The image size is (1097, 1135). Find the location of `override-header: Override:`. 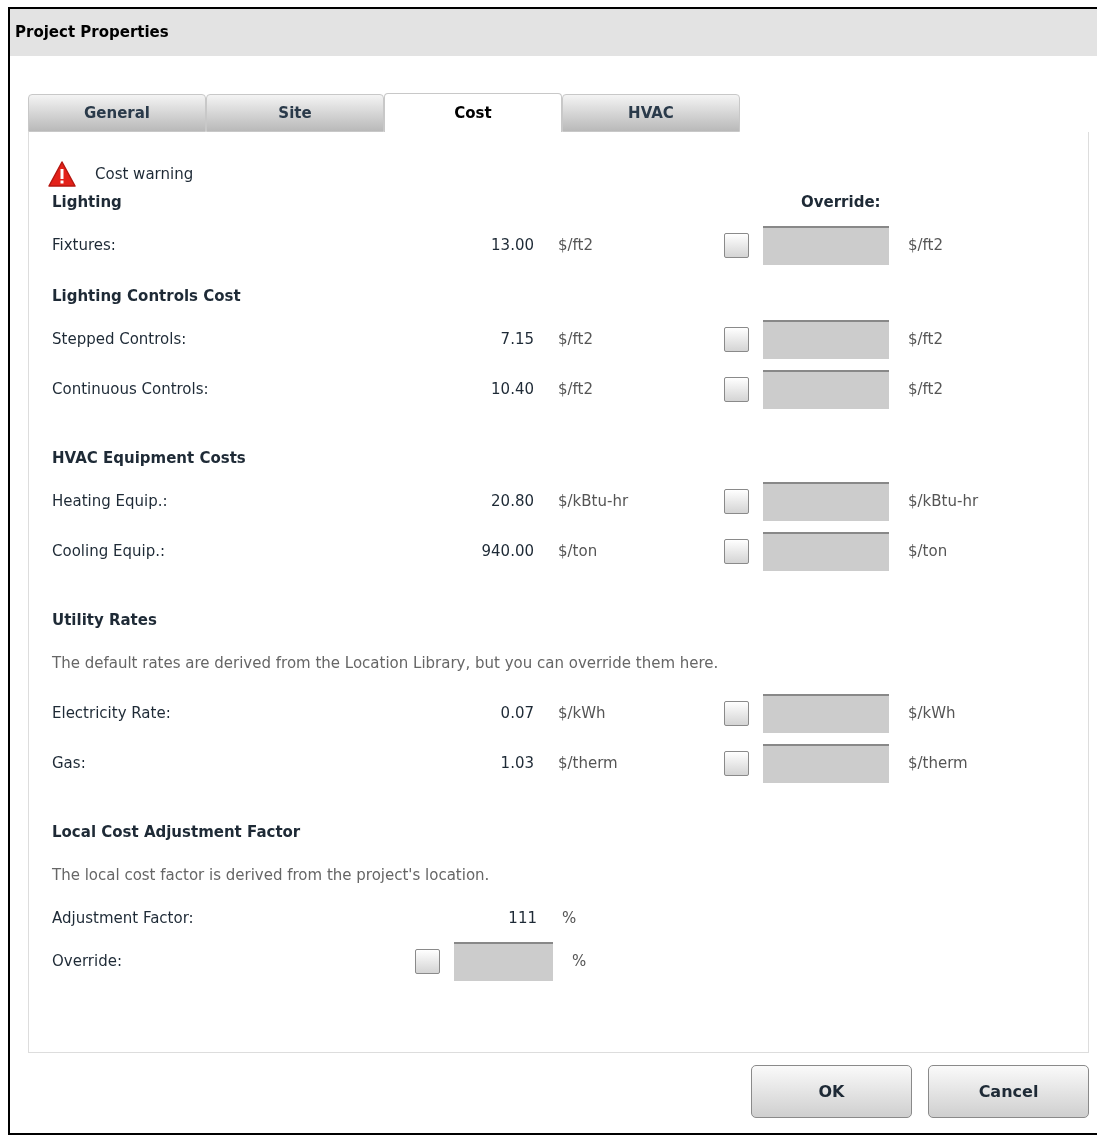

override-header: Override: is located at coordinates (841, 202).